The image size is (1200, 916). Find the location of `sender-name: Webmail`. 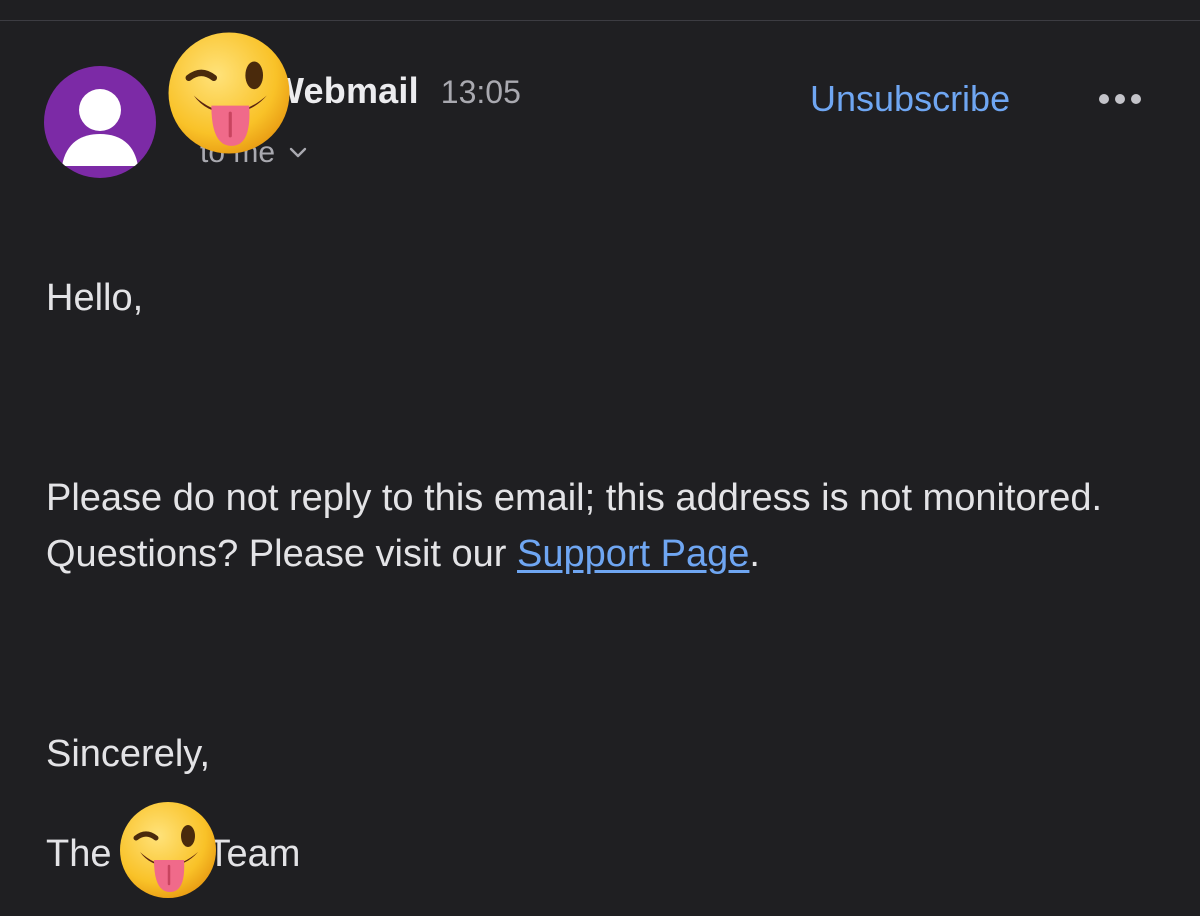

sender-name: Webmail is located at coordinates (344, 91).